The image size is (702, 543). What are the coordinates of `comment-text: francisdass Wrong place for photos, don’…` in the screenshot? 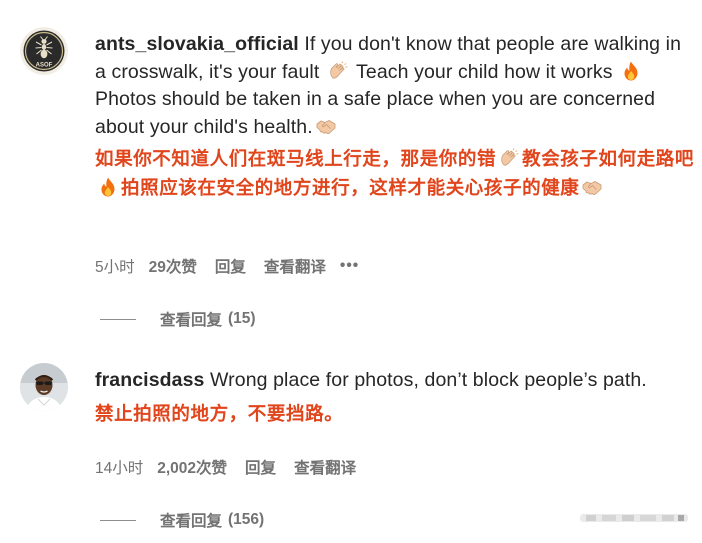 It's located at (390, 381).